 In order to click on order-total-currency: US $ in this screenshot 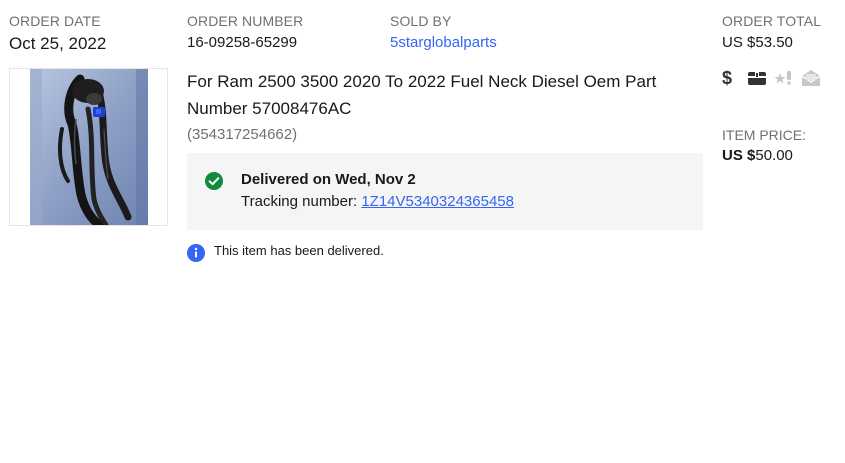, I will do `click(739, 42)`.